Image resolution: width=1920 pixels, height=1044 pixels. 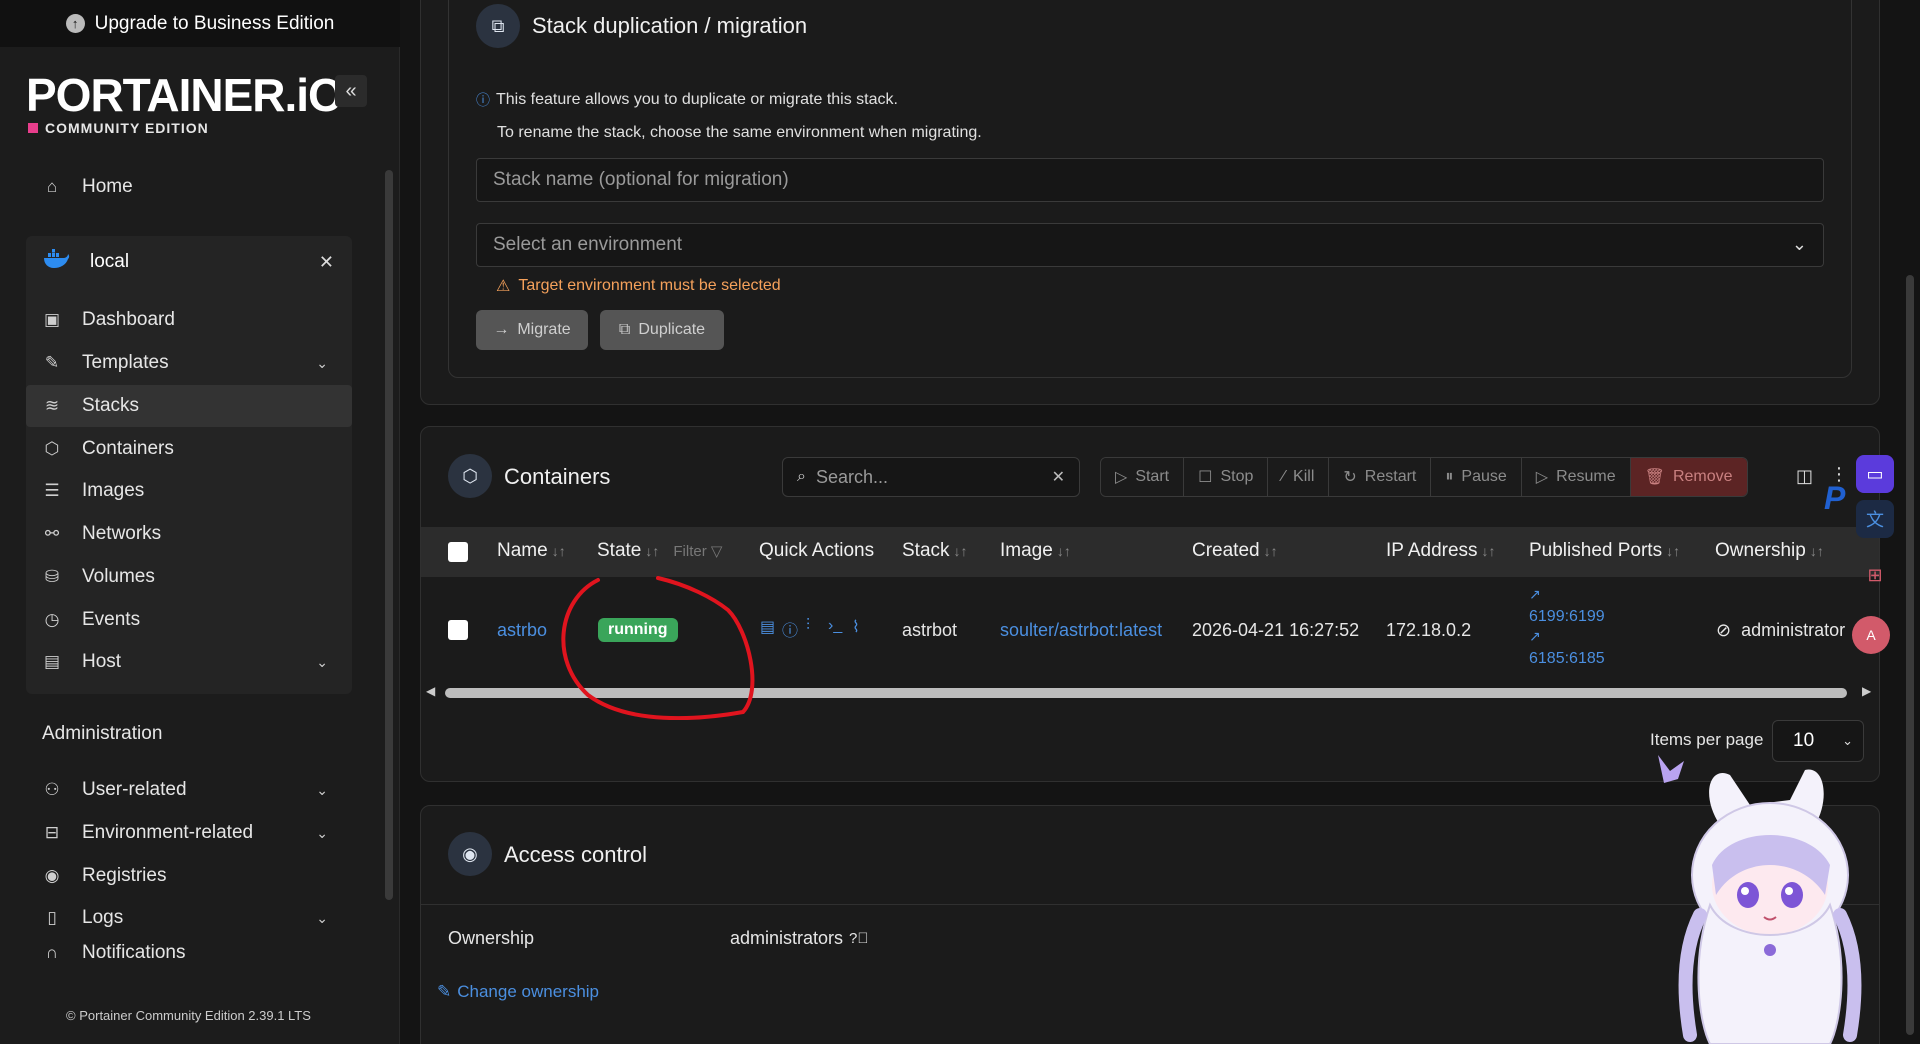 What do you see at coordinates (935, 551) in the screenshot?
I see `column-stack: Stack ↓↑` at bounding box center [935, 551].